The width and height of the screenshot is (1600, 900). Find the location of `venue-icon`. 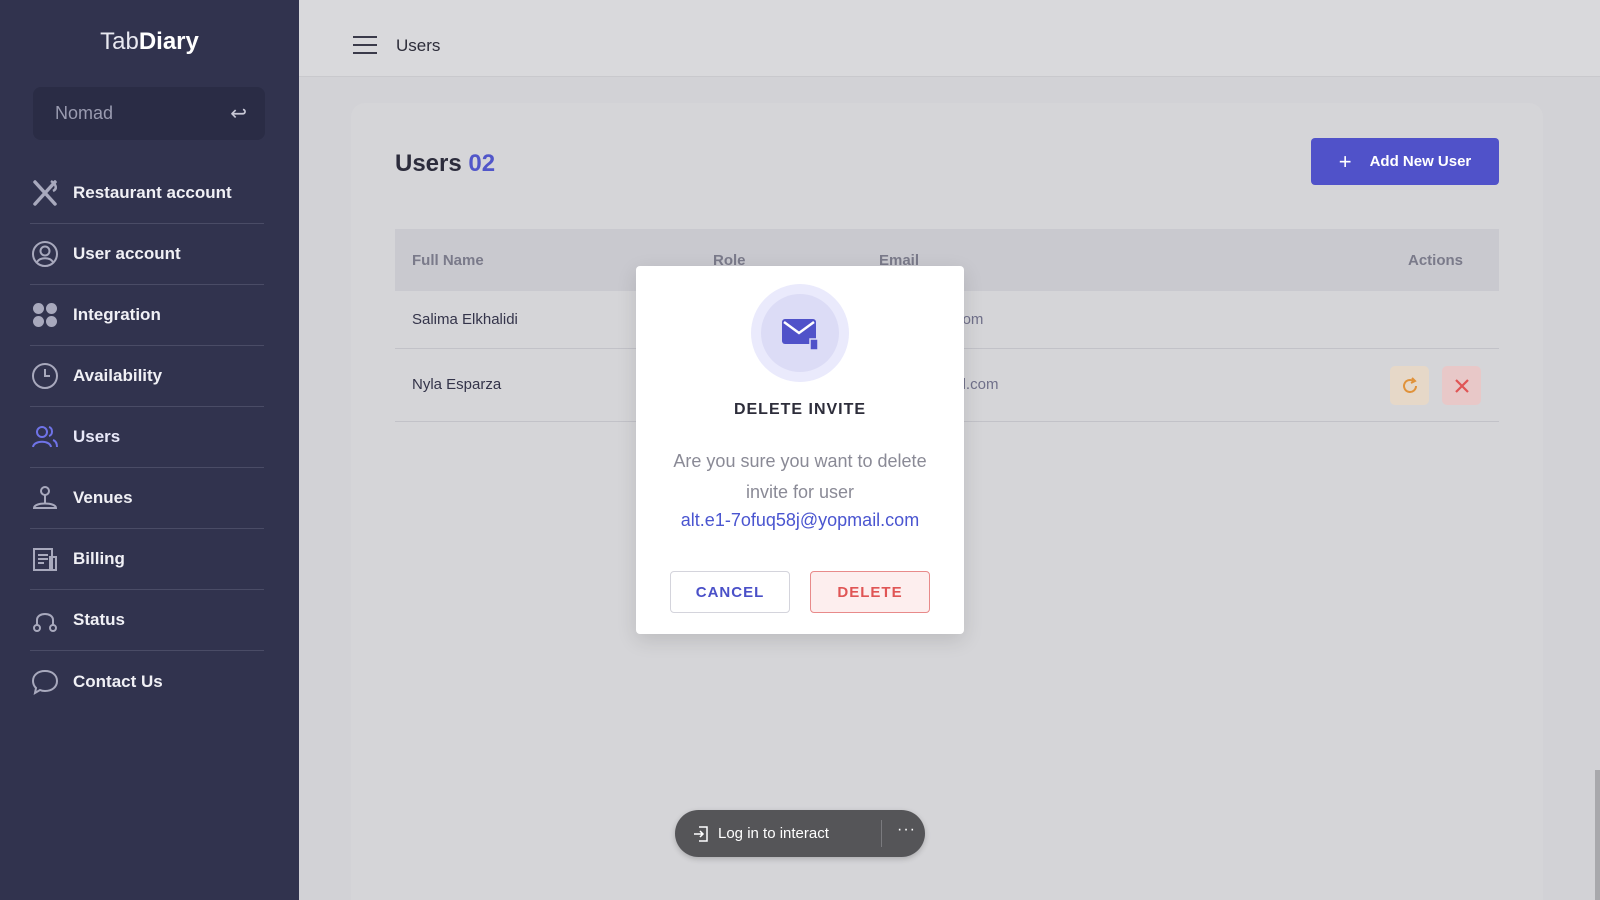

venue-icon is located at coordinates (45, 498).